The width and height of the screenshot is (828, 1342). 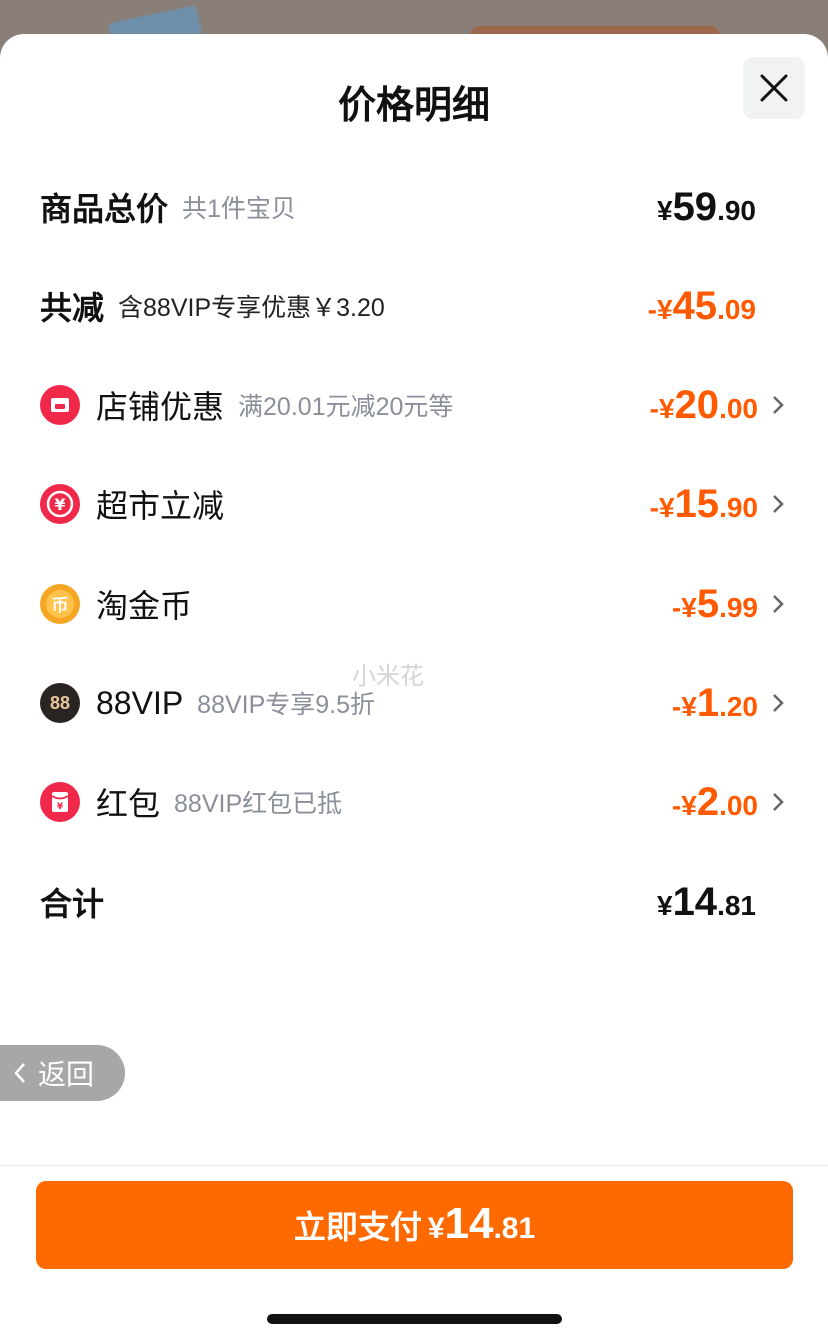 I want to click on store-icon, so click(x=60, y=405).